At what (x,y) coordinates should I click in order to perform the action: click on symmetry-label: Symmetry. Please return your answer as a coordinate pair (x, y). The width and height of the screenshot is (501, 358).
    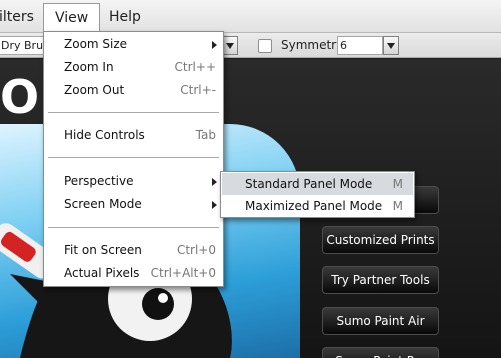
    Looking at the image, I should click on (312, 45).